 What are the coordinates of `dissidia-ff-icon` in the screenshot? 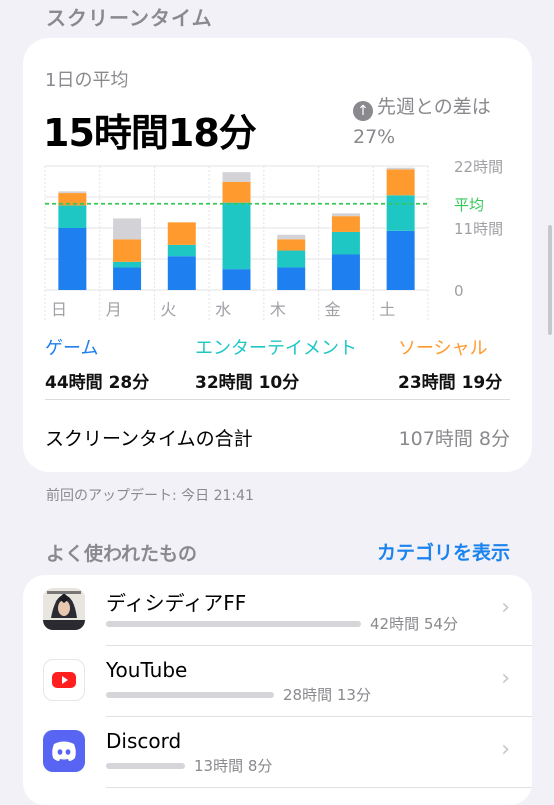 It's located at (64, 609).